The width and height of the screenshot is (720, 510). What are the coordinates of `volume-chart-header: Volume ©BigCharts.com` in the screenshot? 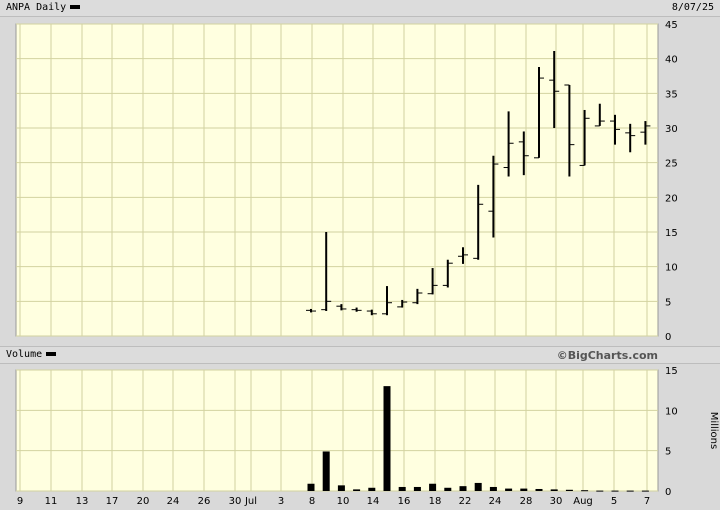 It's located at (360, 355).